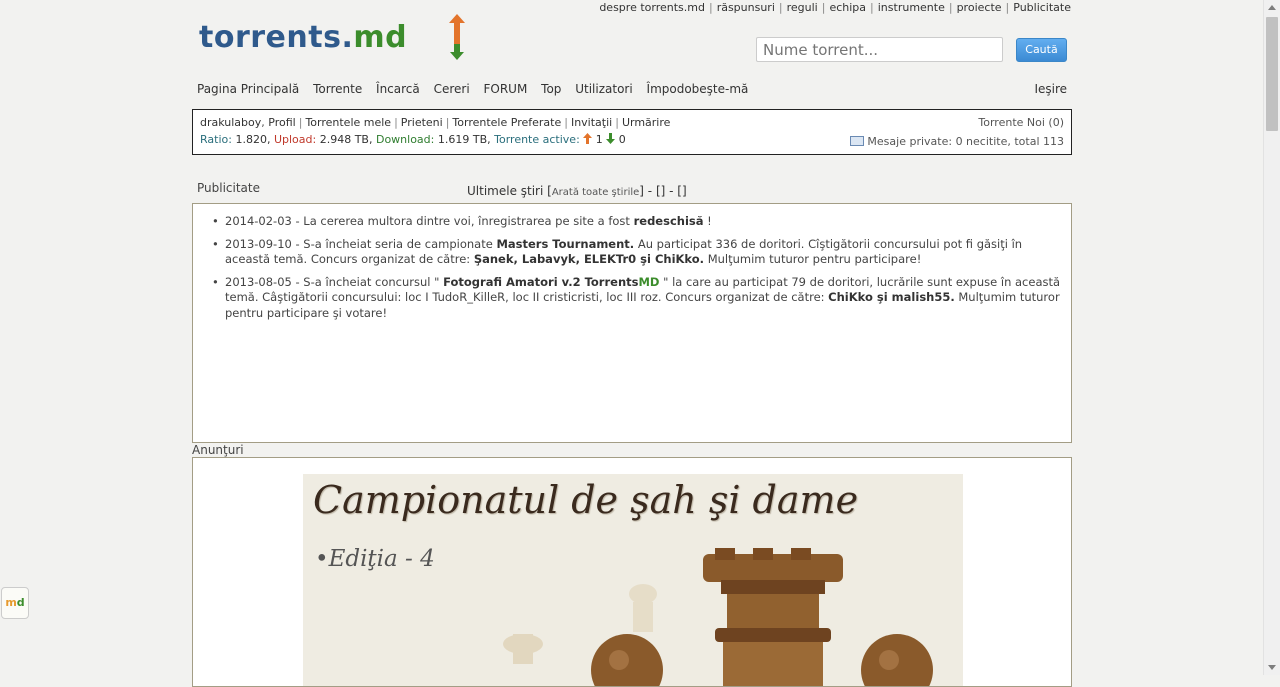  Describe the element at coordinates (802, 7) in the screenshot. I see `link-reguli: reguli` at that location.